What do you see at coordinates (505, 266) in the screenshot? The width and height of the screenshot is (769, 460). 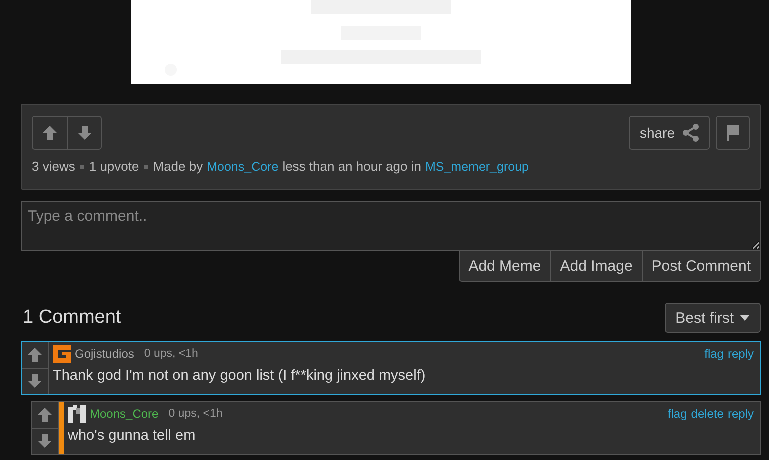 I see `action-button: Add Meme` at bounding box center [505, 266].